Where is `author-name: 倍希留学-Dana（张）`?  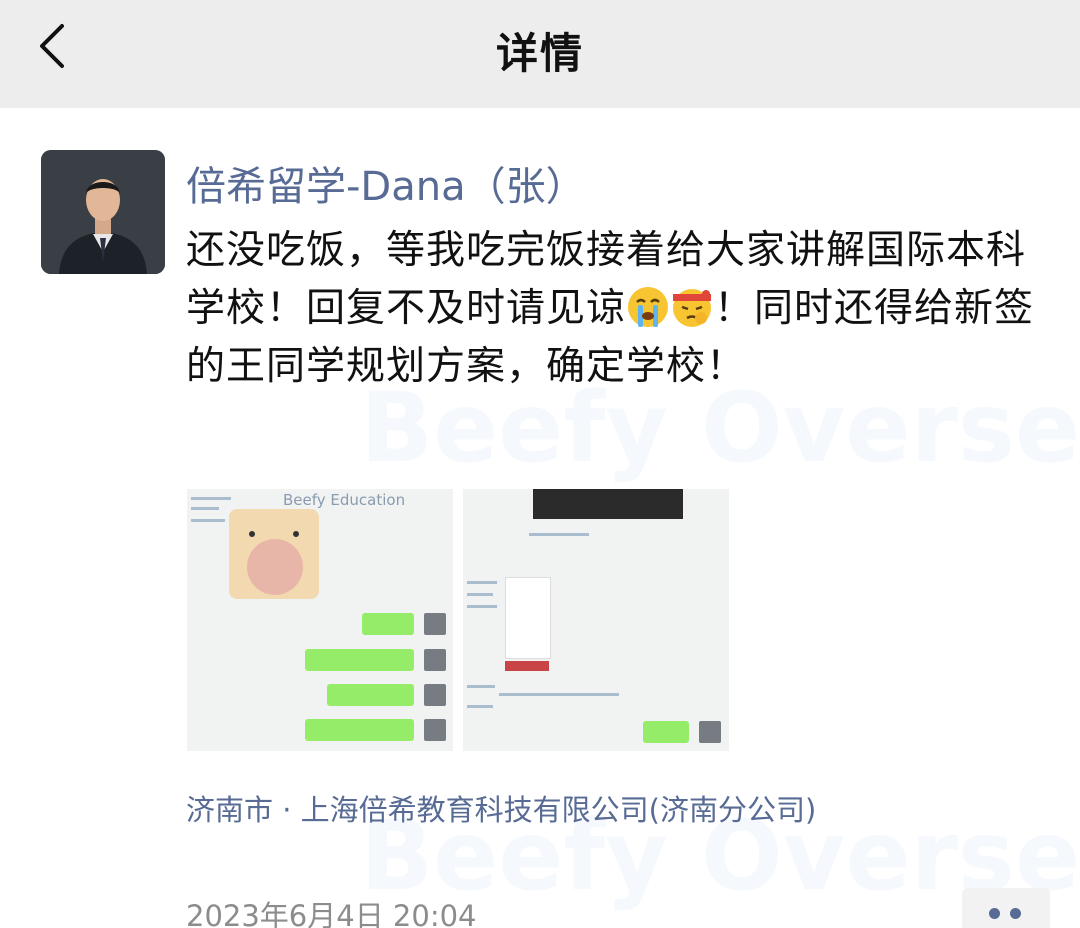
author-name: 倍希留学-Dana（张） is located at coordinates (386, 183).